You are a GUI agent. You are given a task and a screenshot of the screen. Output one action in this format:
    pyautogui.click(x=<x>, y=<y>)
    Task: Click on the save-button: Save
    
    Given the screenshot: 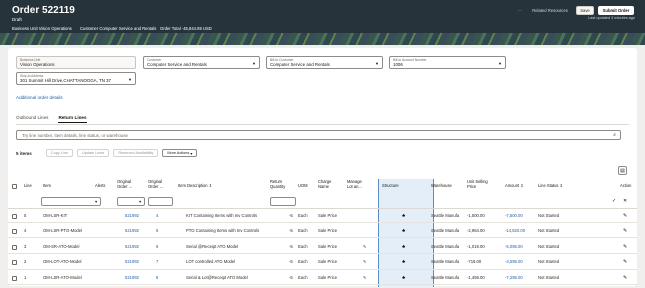 What is the action you would take?
    pyautogui.click(x=585, y=10)
    